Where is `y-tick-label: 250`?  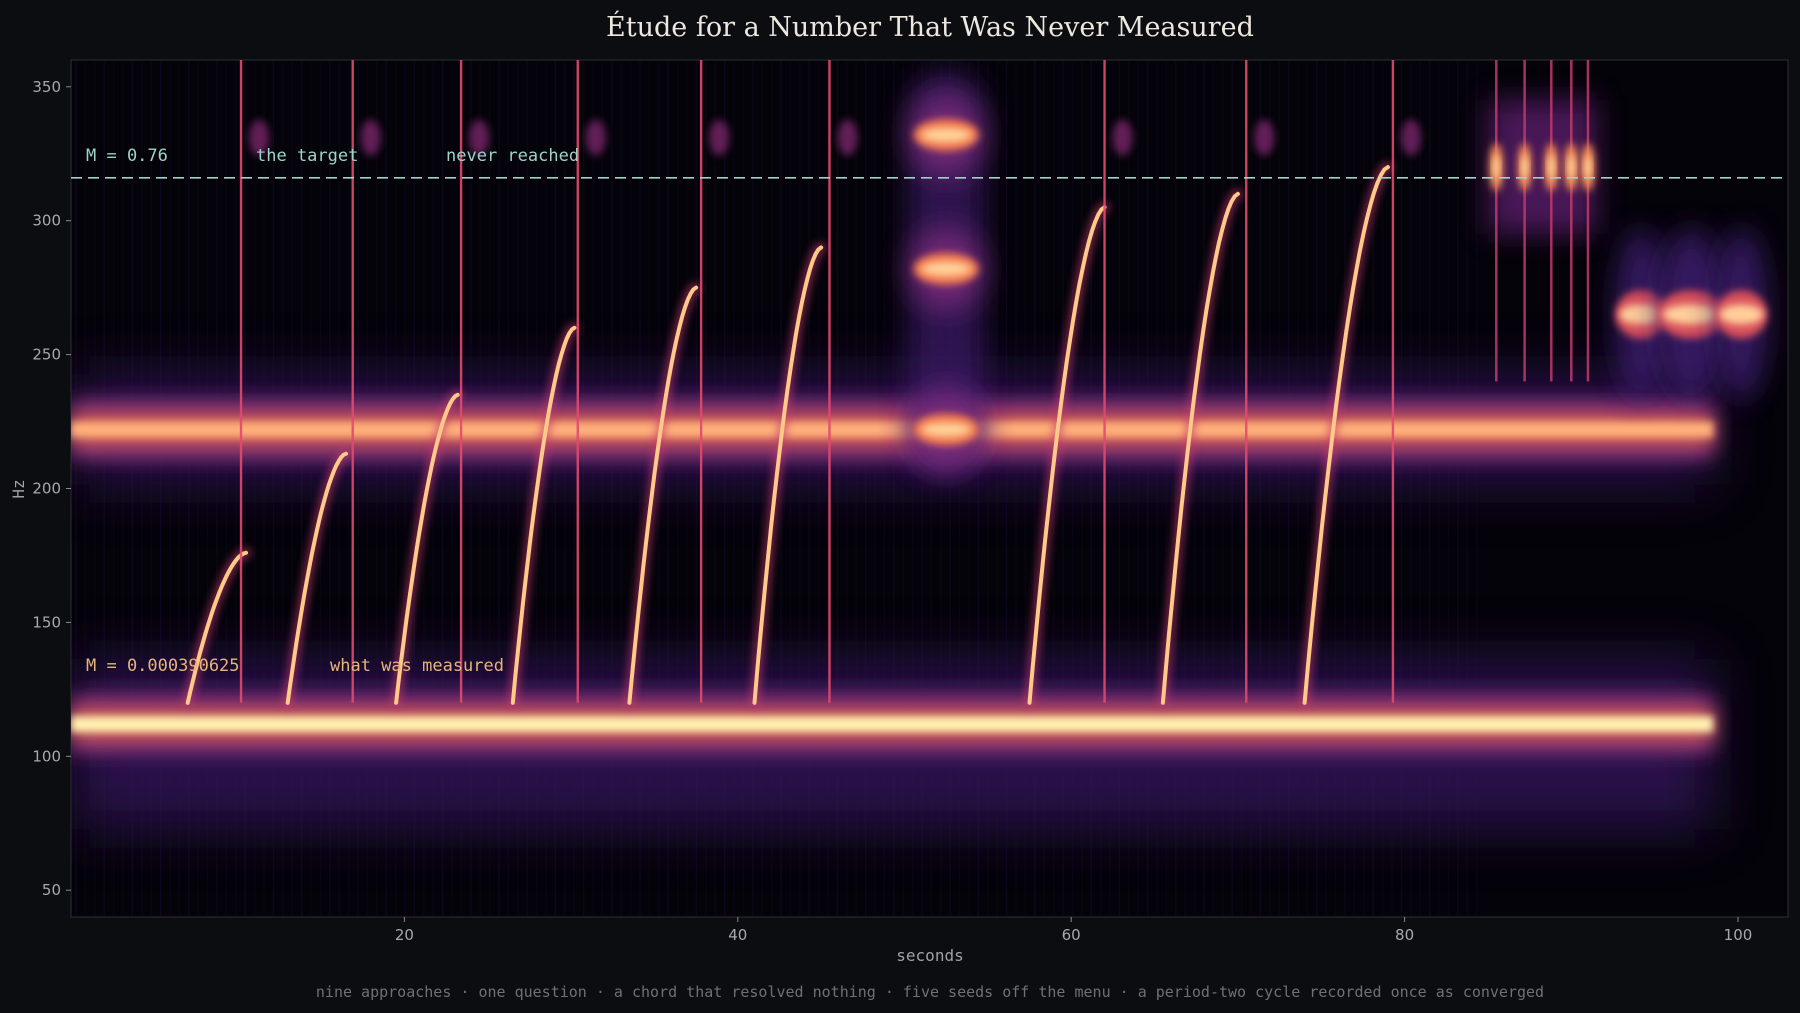
y-tick-label: 250 is located at coordinates (46, 355).